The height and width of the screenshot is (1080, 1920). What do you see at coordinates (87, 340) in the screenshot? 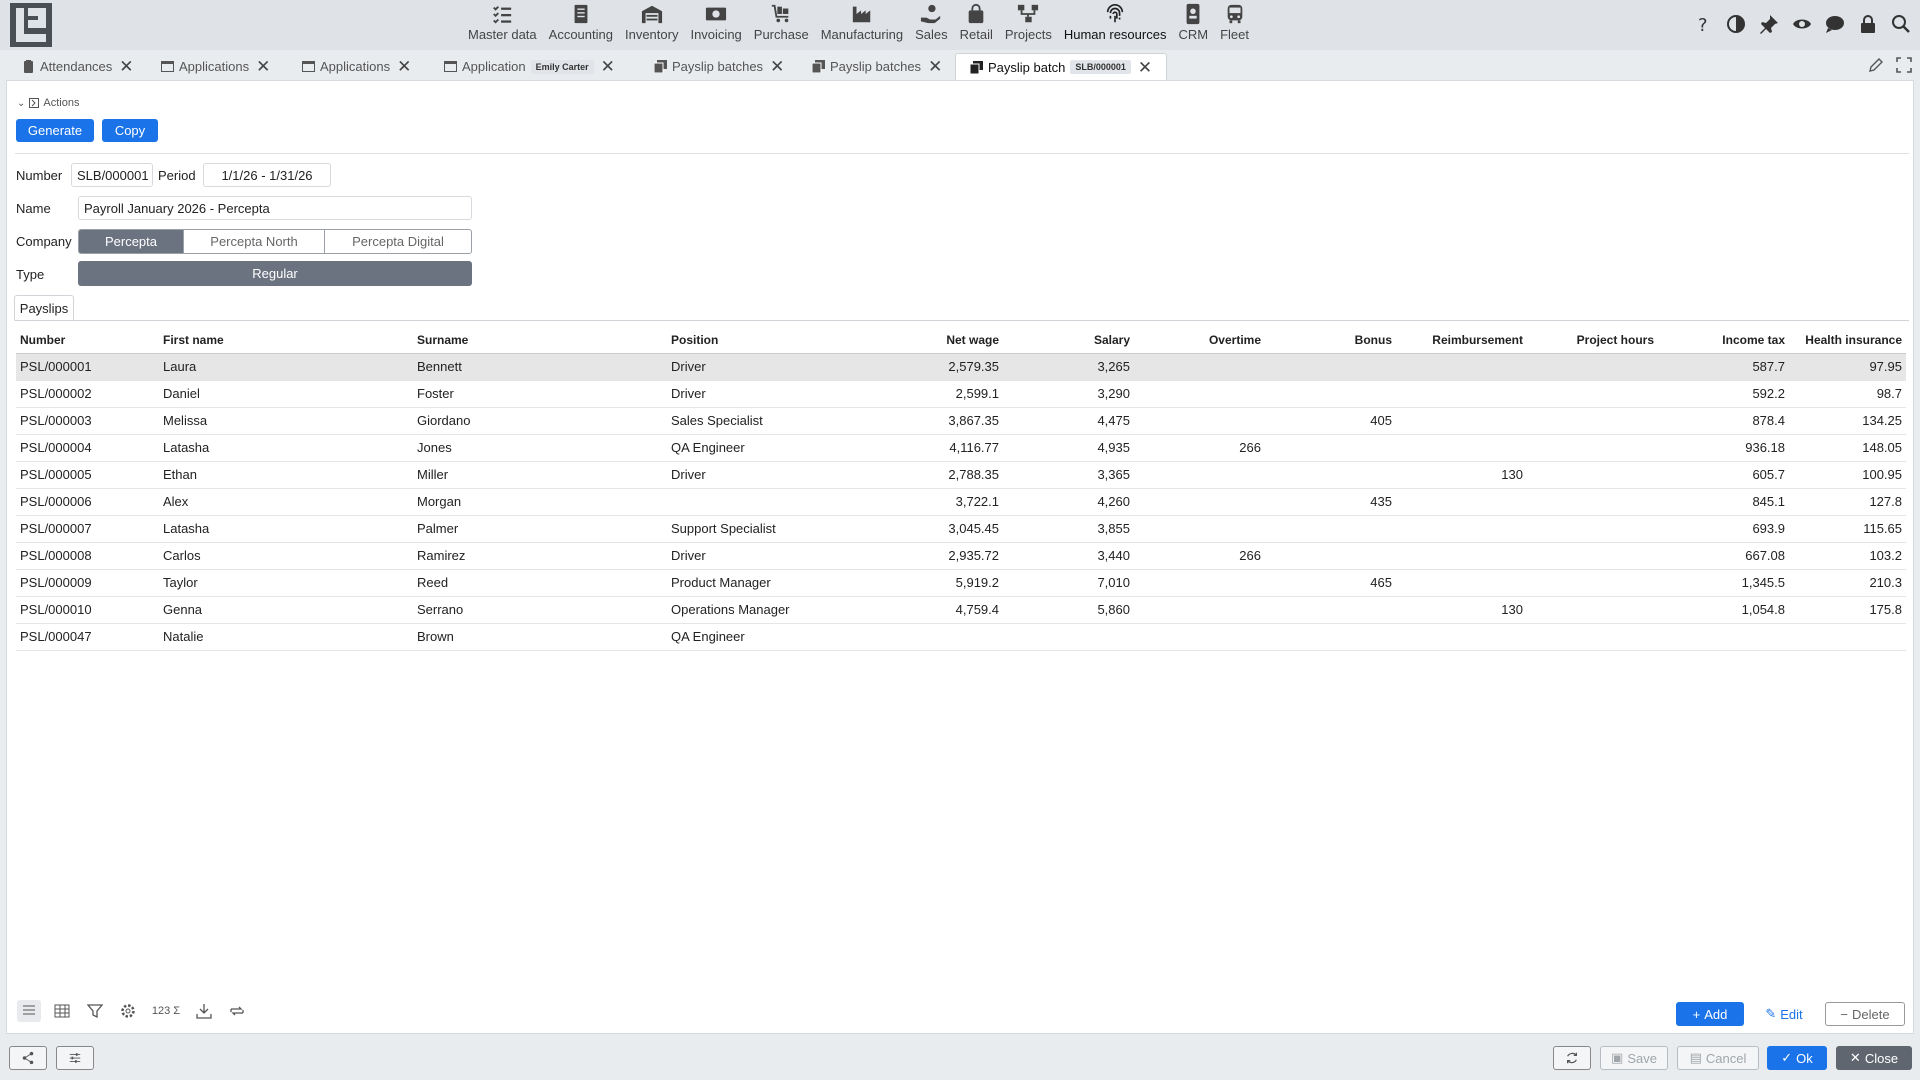
I see `column-header: Number` at bounding box center [87, 340].